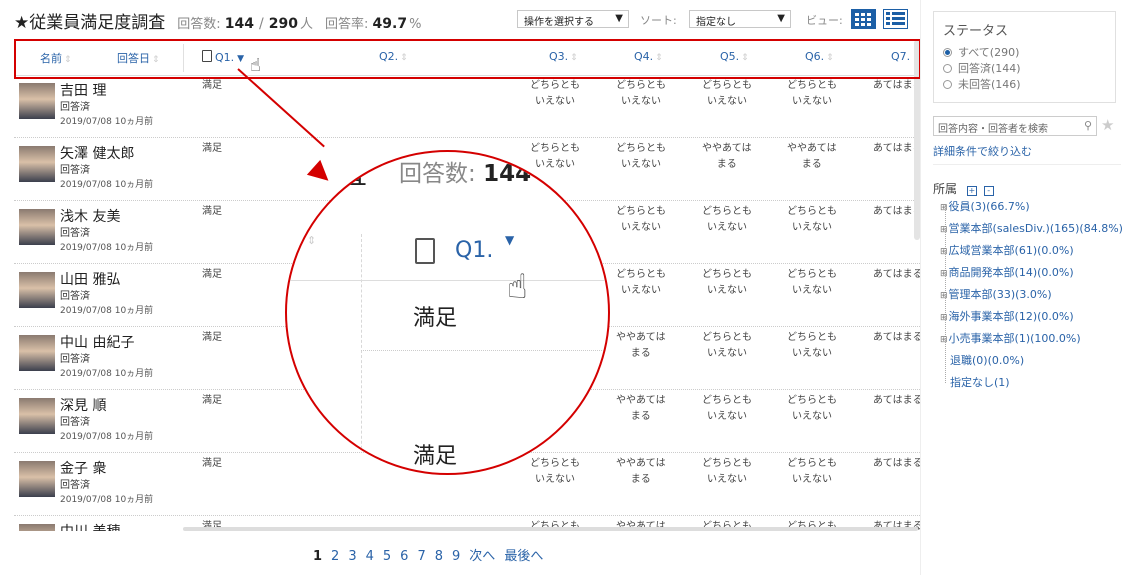  What do you see at coordinates (824, 20) in the screenshot?
I see `view-label: ビュー:` at bounding box center [824, 20].